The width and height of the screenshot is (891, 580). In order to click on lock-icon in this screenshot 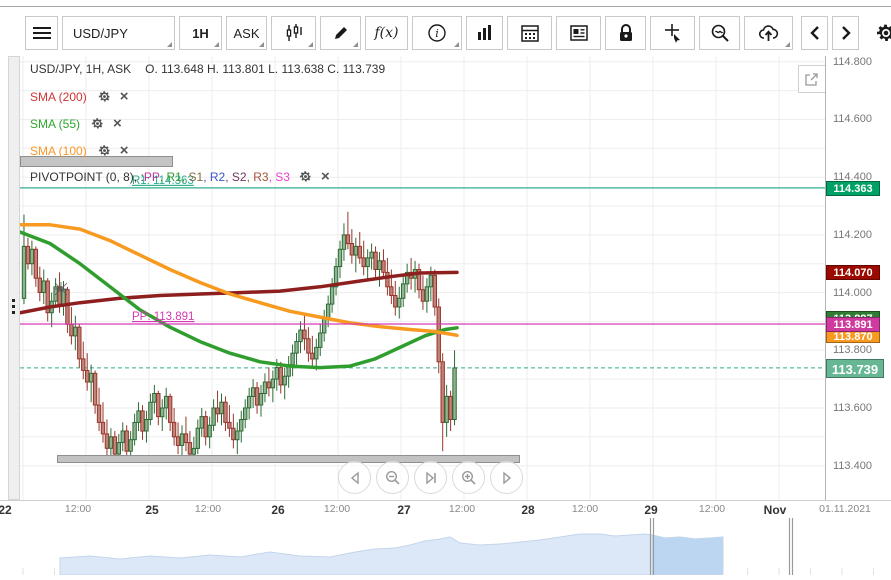, I will do `click(625, 32)`.